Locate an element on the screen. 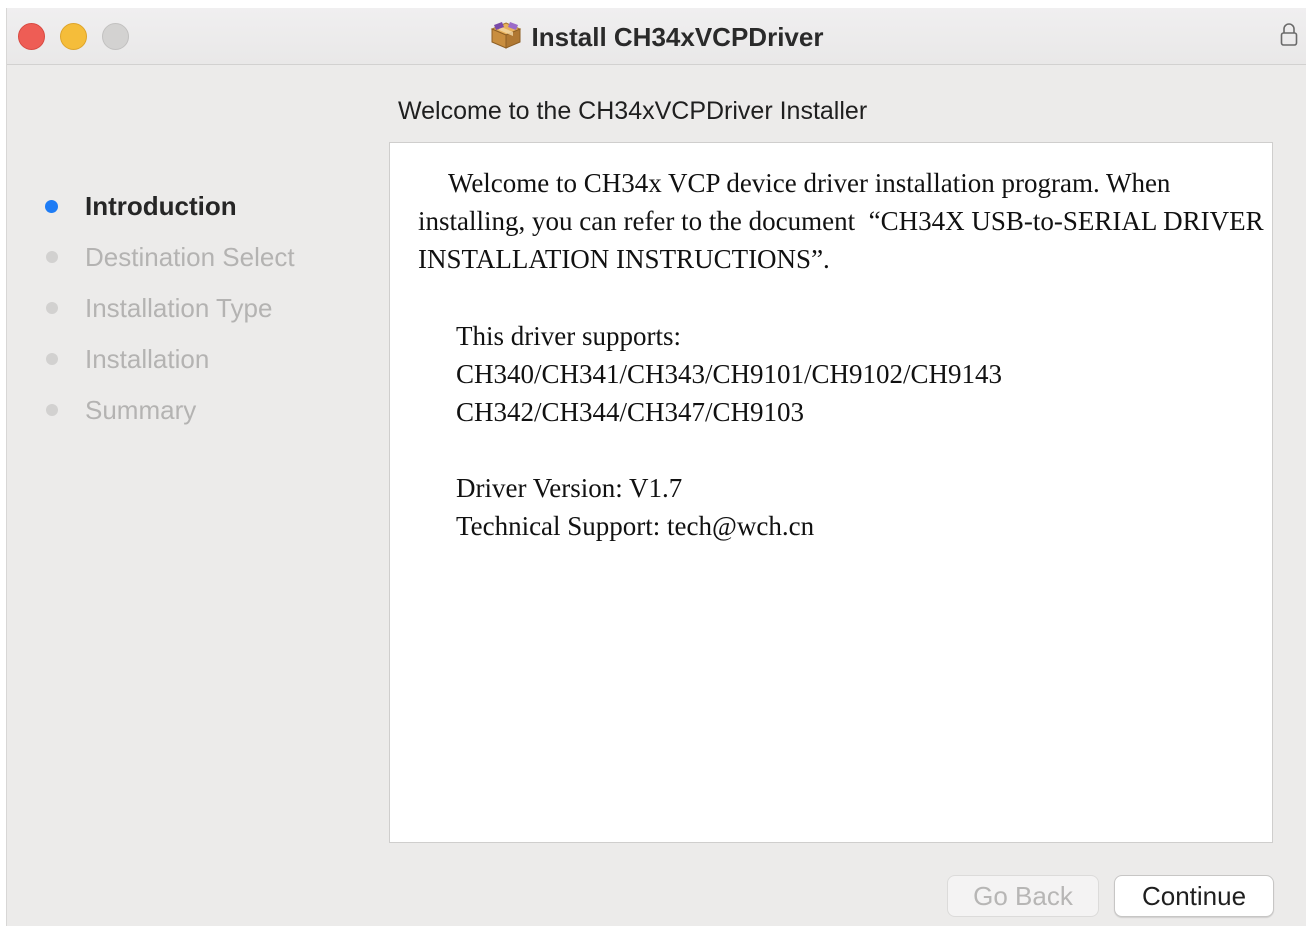 Image resolution: width=1306 pixels, height=926 pixels. title-bar: Install CH34xVCPDriver is located at coordinates (656, 36).